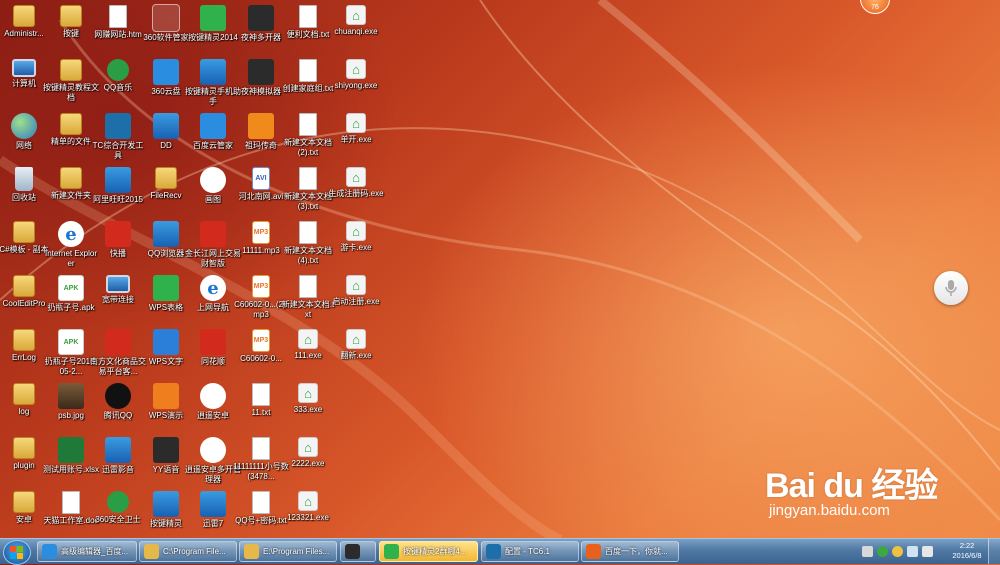 This screenshot has width=1000, height=565. I want to click on clock: 2:22 2016/6/8, so click(967, 551).